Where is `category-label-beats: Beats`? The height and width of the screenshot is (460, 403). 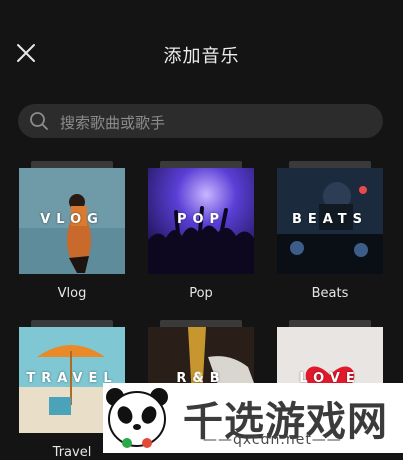
category-label-beats: Beats is located at coordinates (330, 293).